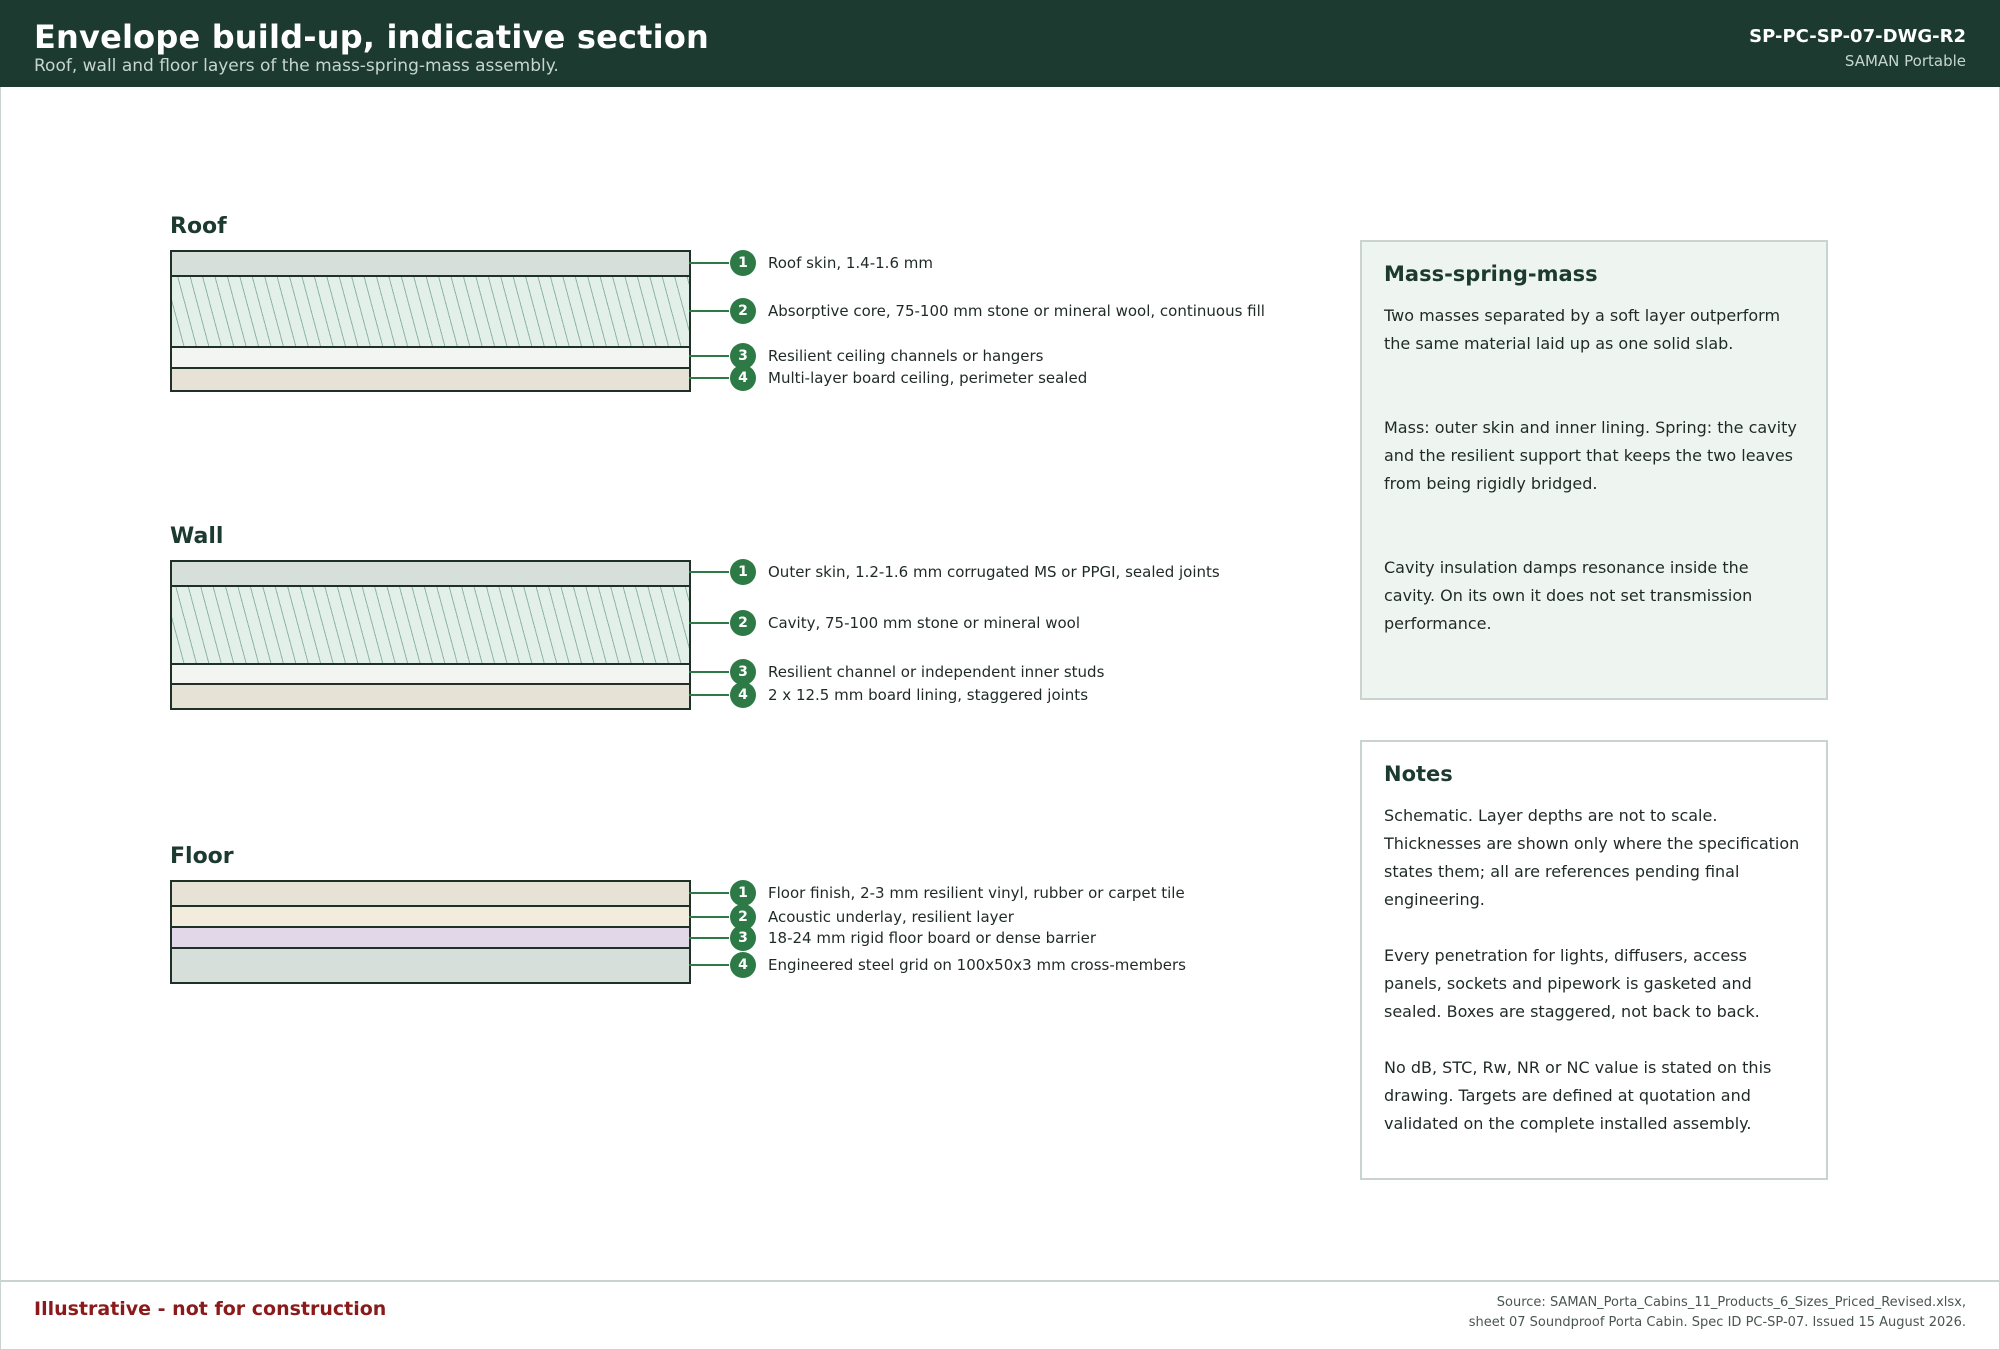  Describe the element at coordinates (430, 311) in the screenshot. I see `roof-layer-2-core` at that location.